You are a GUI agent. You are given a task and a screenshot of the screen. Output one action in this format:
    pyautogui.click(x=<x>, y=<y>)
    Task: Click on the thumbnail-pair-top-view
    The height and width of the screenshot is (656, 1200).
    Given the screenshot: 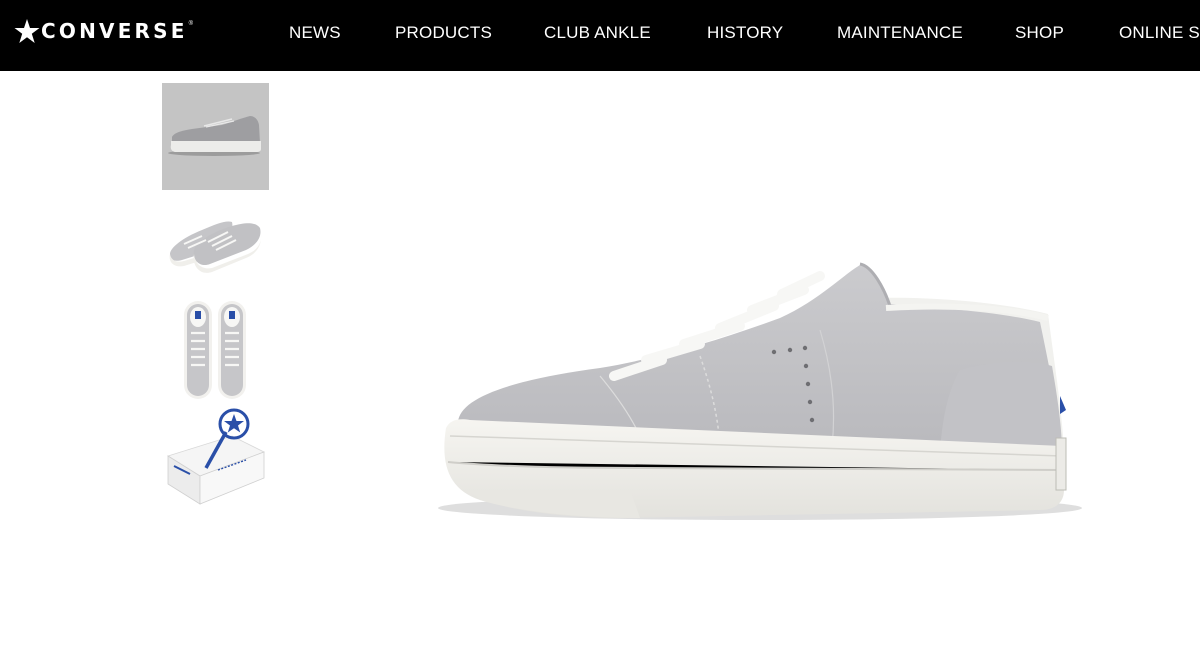 What is the action you would take?
    pyautogui.click(x=215, y=350)
    